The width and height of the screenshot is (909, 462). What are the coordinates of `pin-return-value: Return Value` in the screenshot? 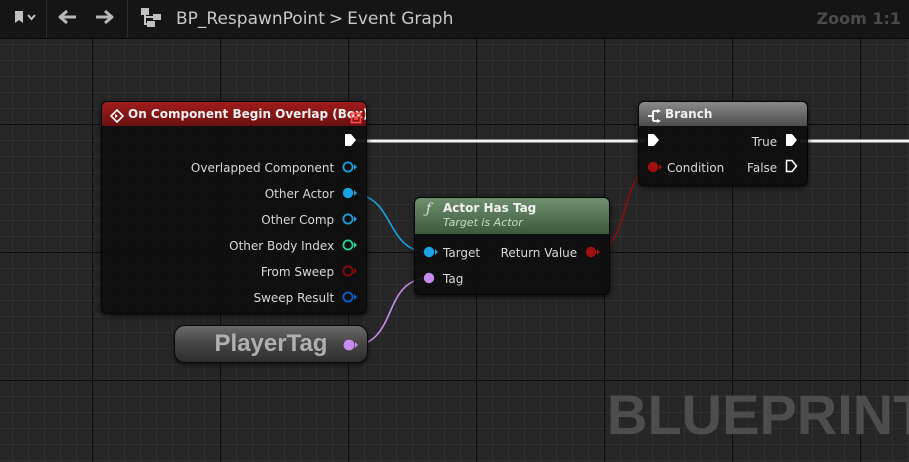 It's located at (551, 253).